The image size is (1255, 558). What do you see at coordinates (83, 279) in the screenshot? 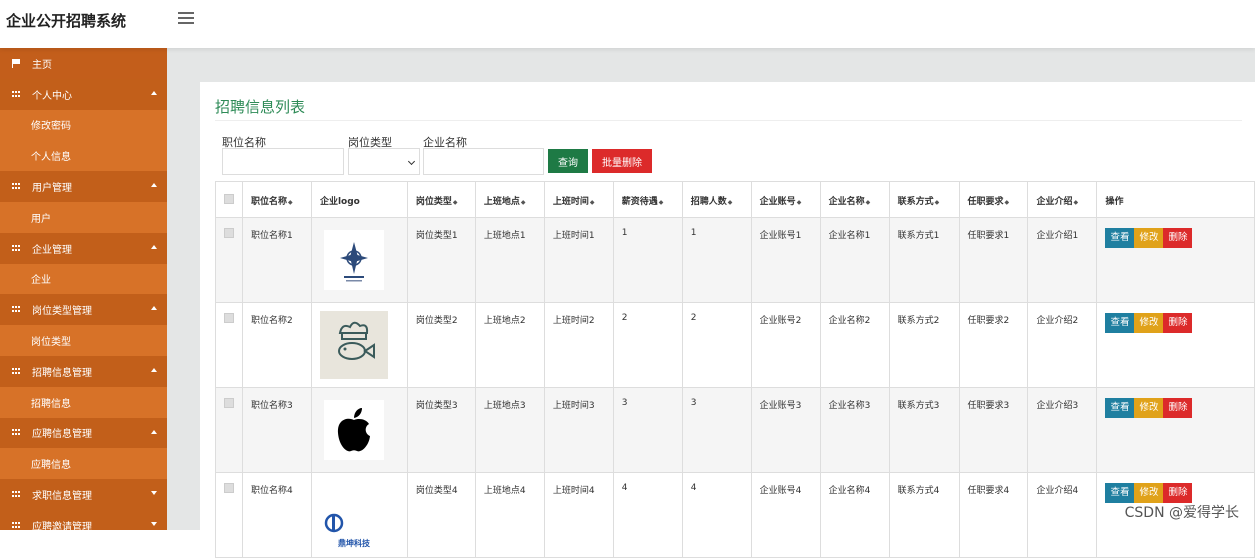
I see `sidebar-item: 企业` at bounding box center [83, 279].